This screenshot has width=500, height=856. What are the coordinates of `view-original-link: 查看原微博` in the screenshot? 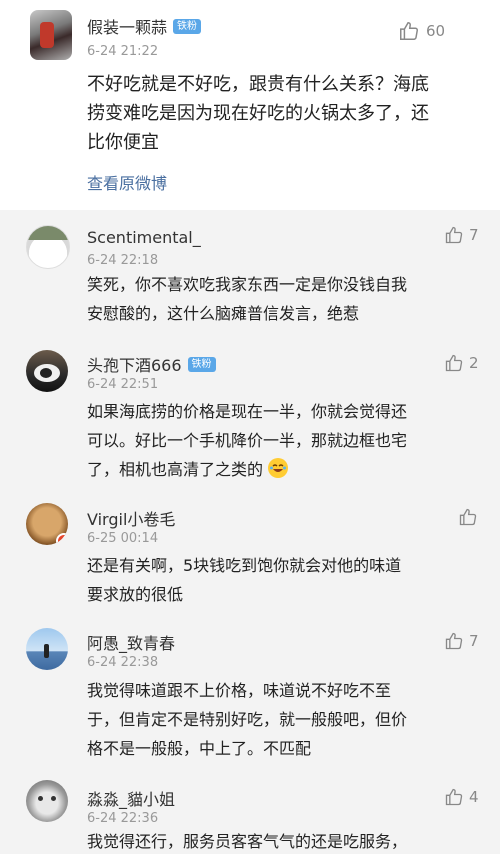 It's located at (127, 182).